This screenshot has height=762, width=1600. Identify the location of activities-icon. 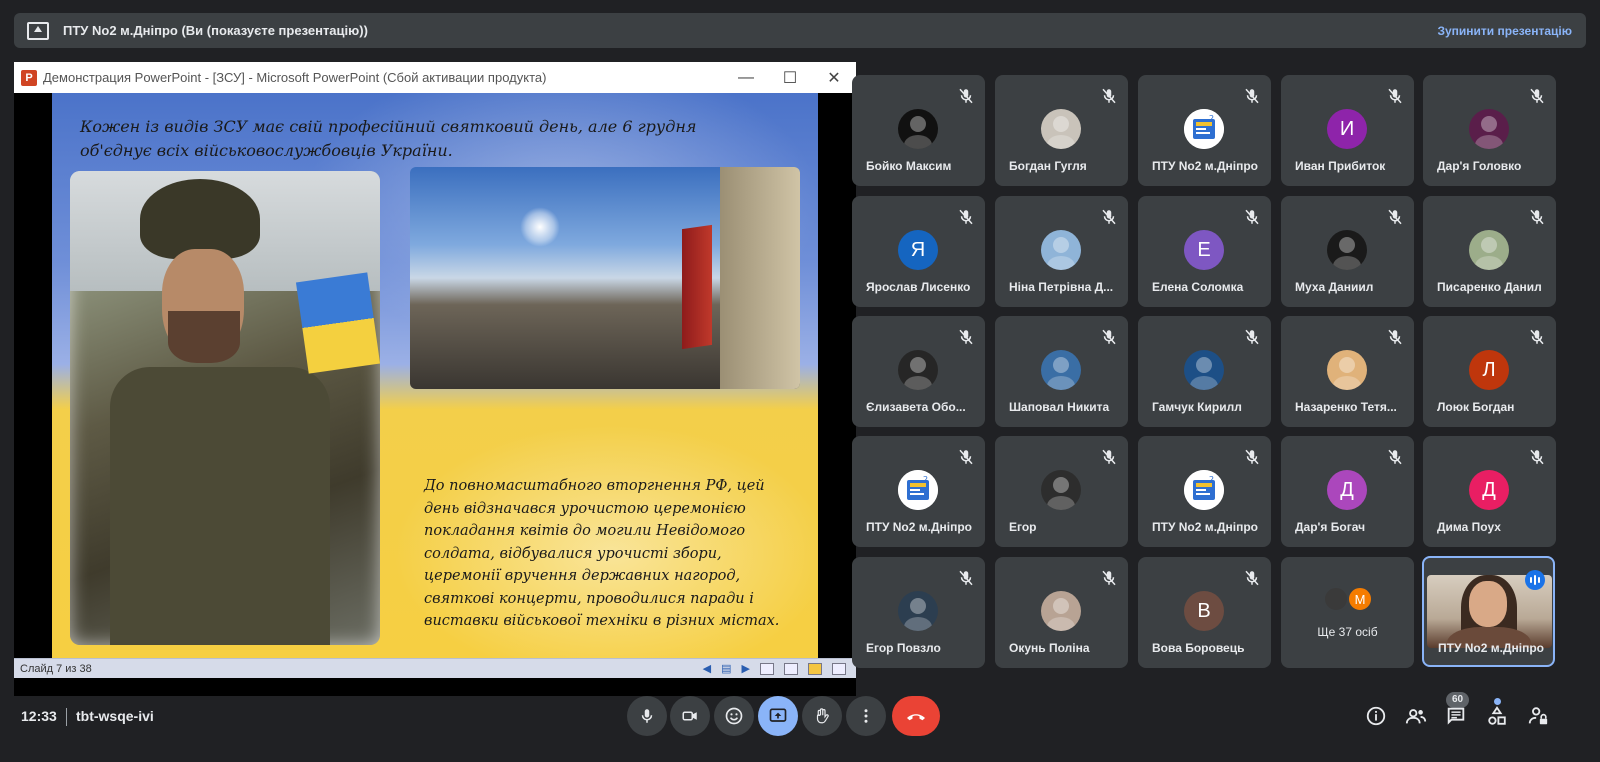
(1497, 715).